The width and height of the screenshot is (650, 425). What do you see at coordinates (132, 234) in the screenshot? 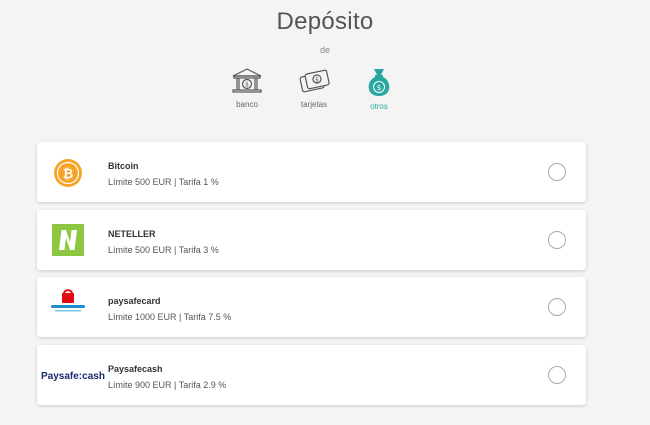
I see `method-name: NETELLER` at bounding box center [132, 234].